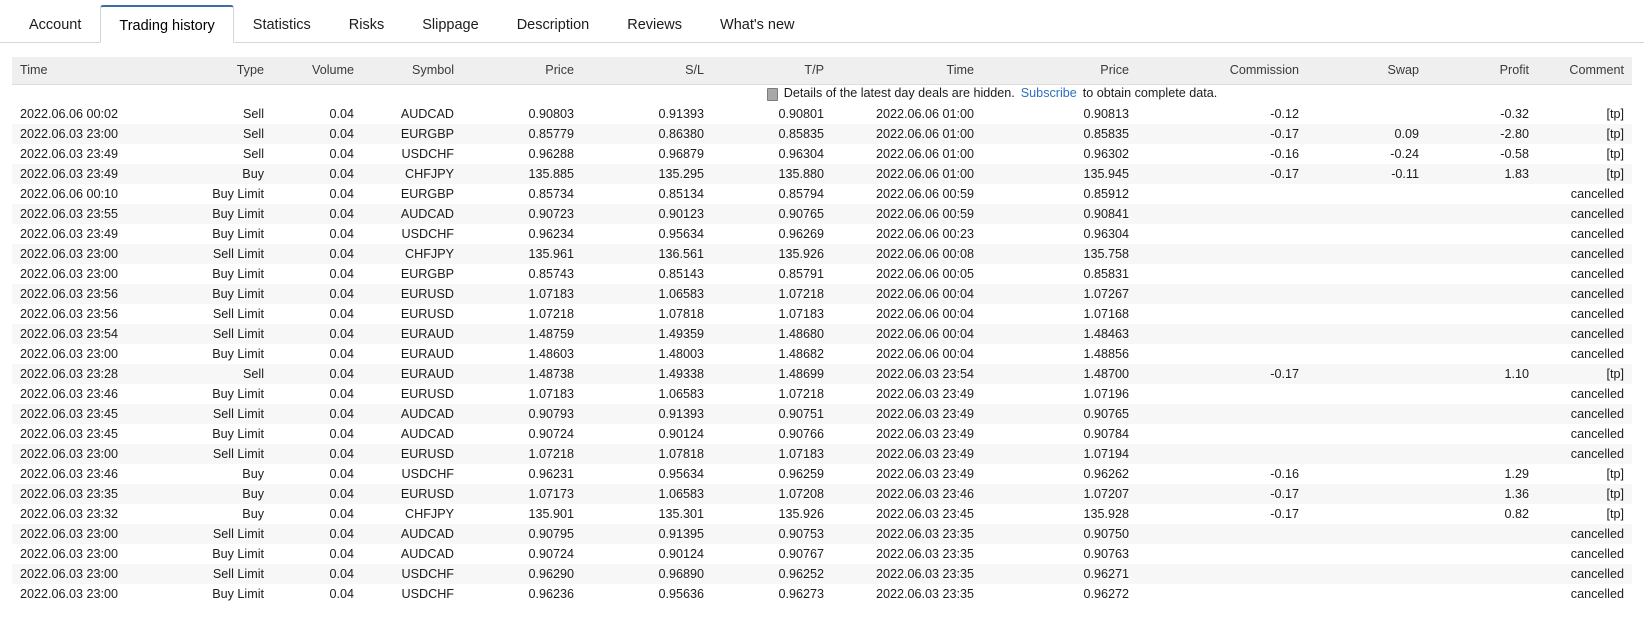 Image resolution: width=1644 pixels, height=639 pixels. What do you see at coordinates (772, 314) in the screenshot?
I see `cell-tp: 1.07183` at bounding box center [772, 314].